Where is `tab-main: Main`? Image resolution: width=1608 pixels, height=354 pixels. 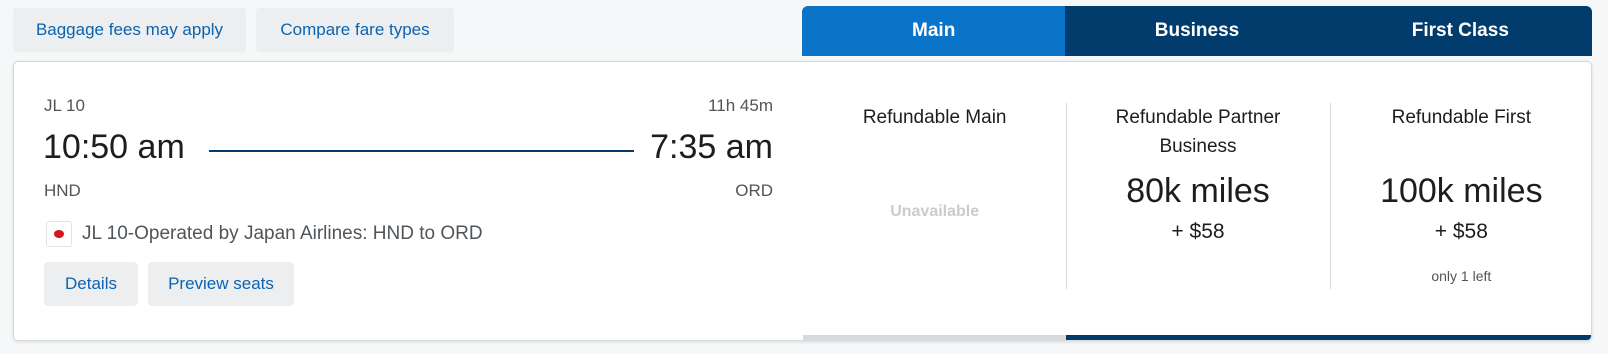 tab-main: Main is located at coordinates (934, 31).